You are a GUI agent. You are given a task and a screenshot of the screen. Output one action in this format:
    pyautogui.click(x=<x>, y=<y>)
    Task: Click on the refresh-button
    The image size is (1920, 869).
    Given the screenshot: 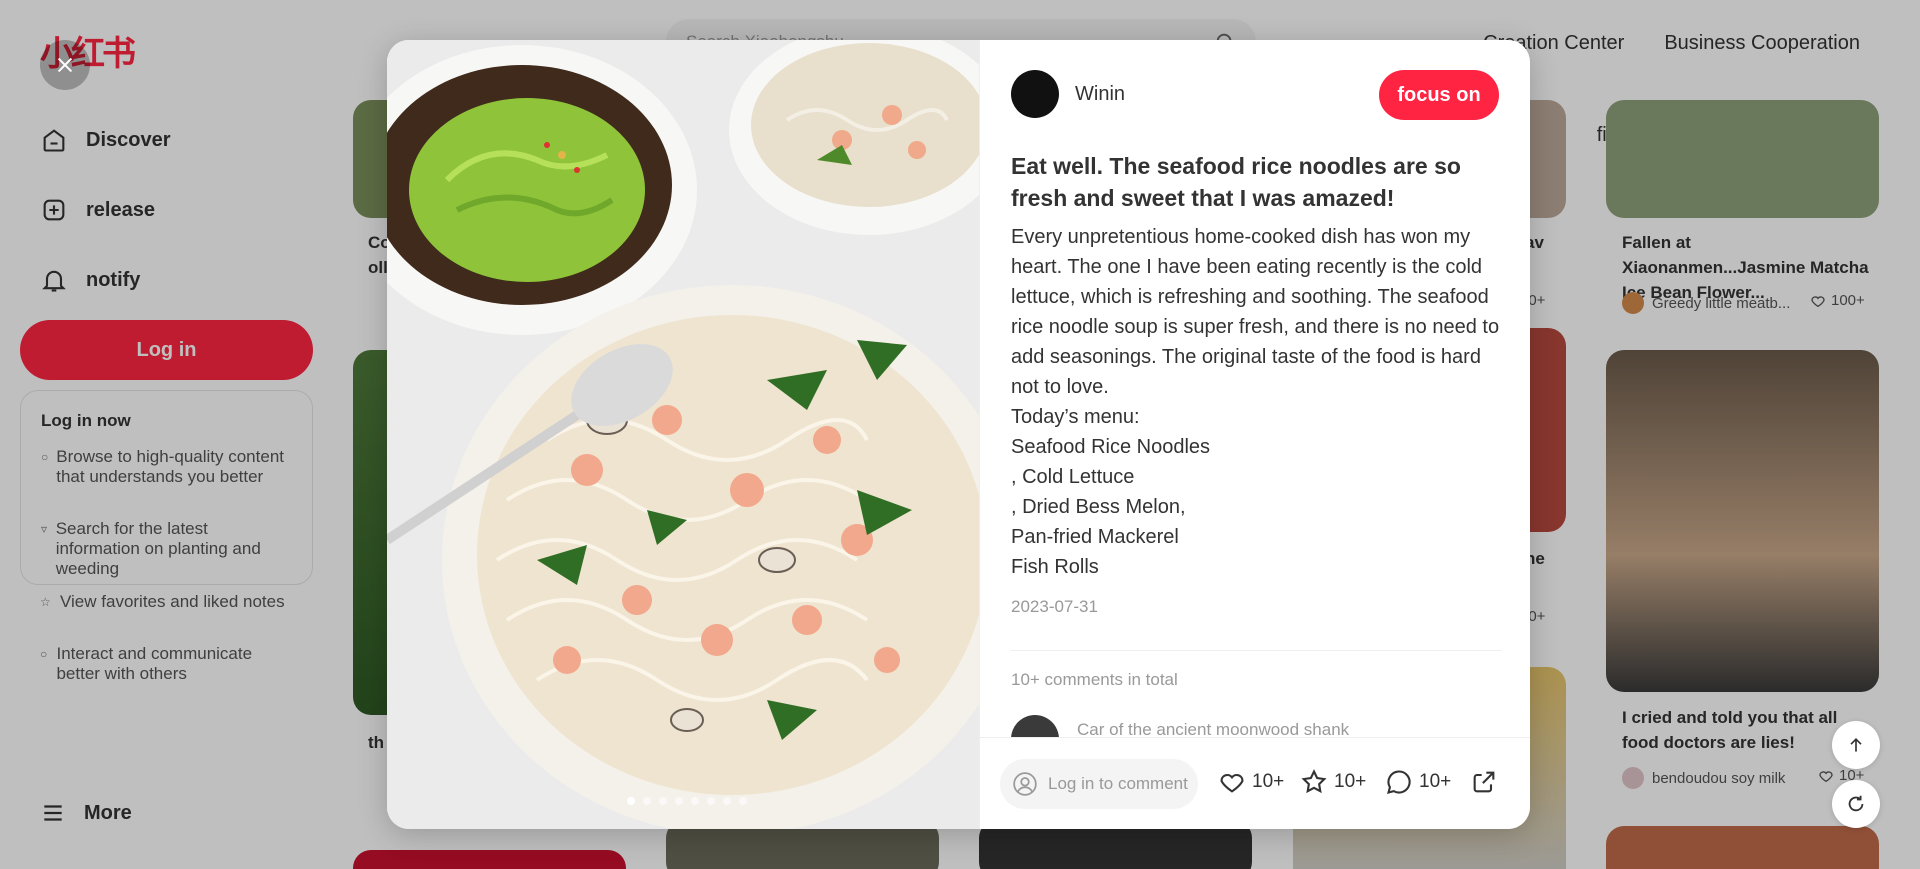 What is the action you would take?
    pyautogui.click(x=1856, y=804)
    